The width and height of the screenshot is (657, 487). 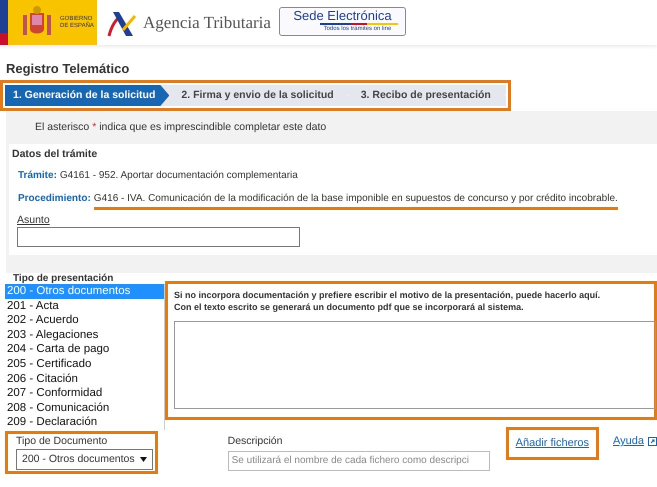 What do you see at coordinates (342, 15) in the screenshot?
I see `sede-title: Sede Electrónica` at bounding box center [342, 15].